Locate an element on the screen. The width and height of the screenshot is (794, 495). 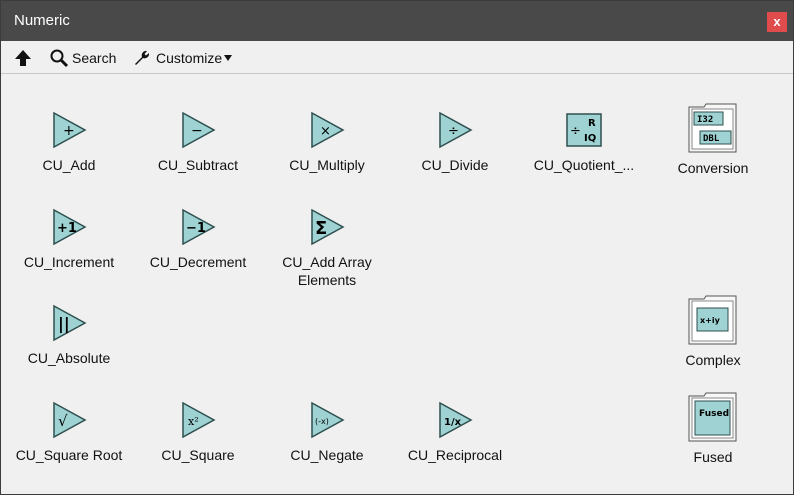
reciprocal-icon: 1/x is located at coordinates (455, 420).